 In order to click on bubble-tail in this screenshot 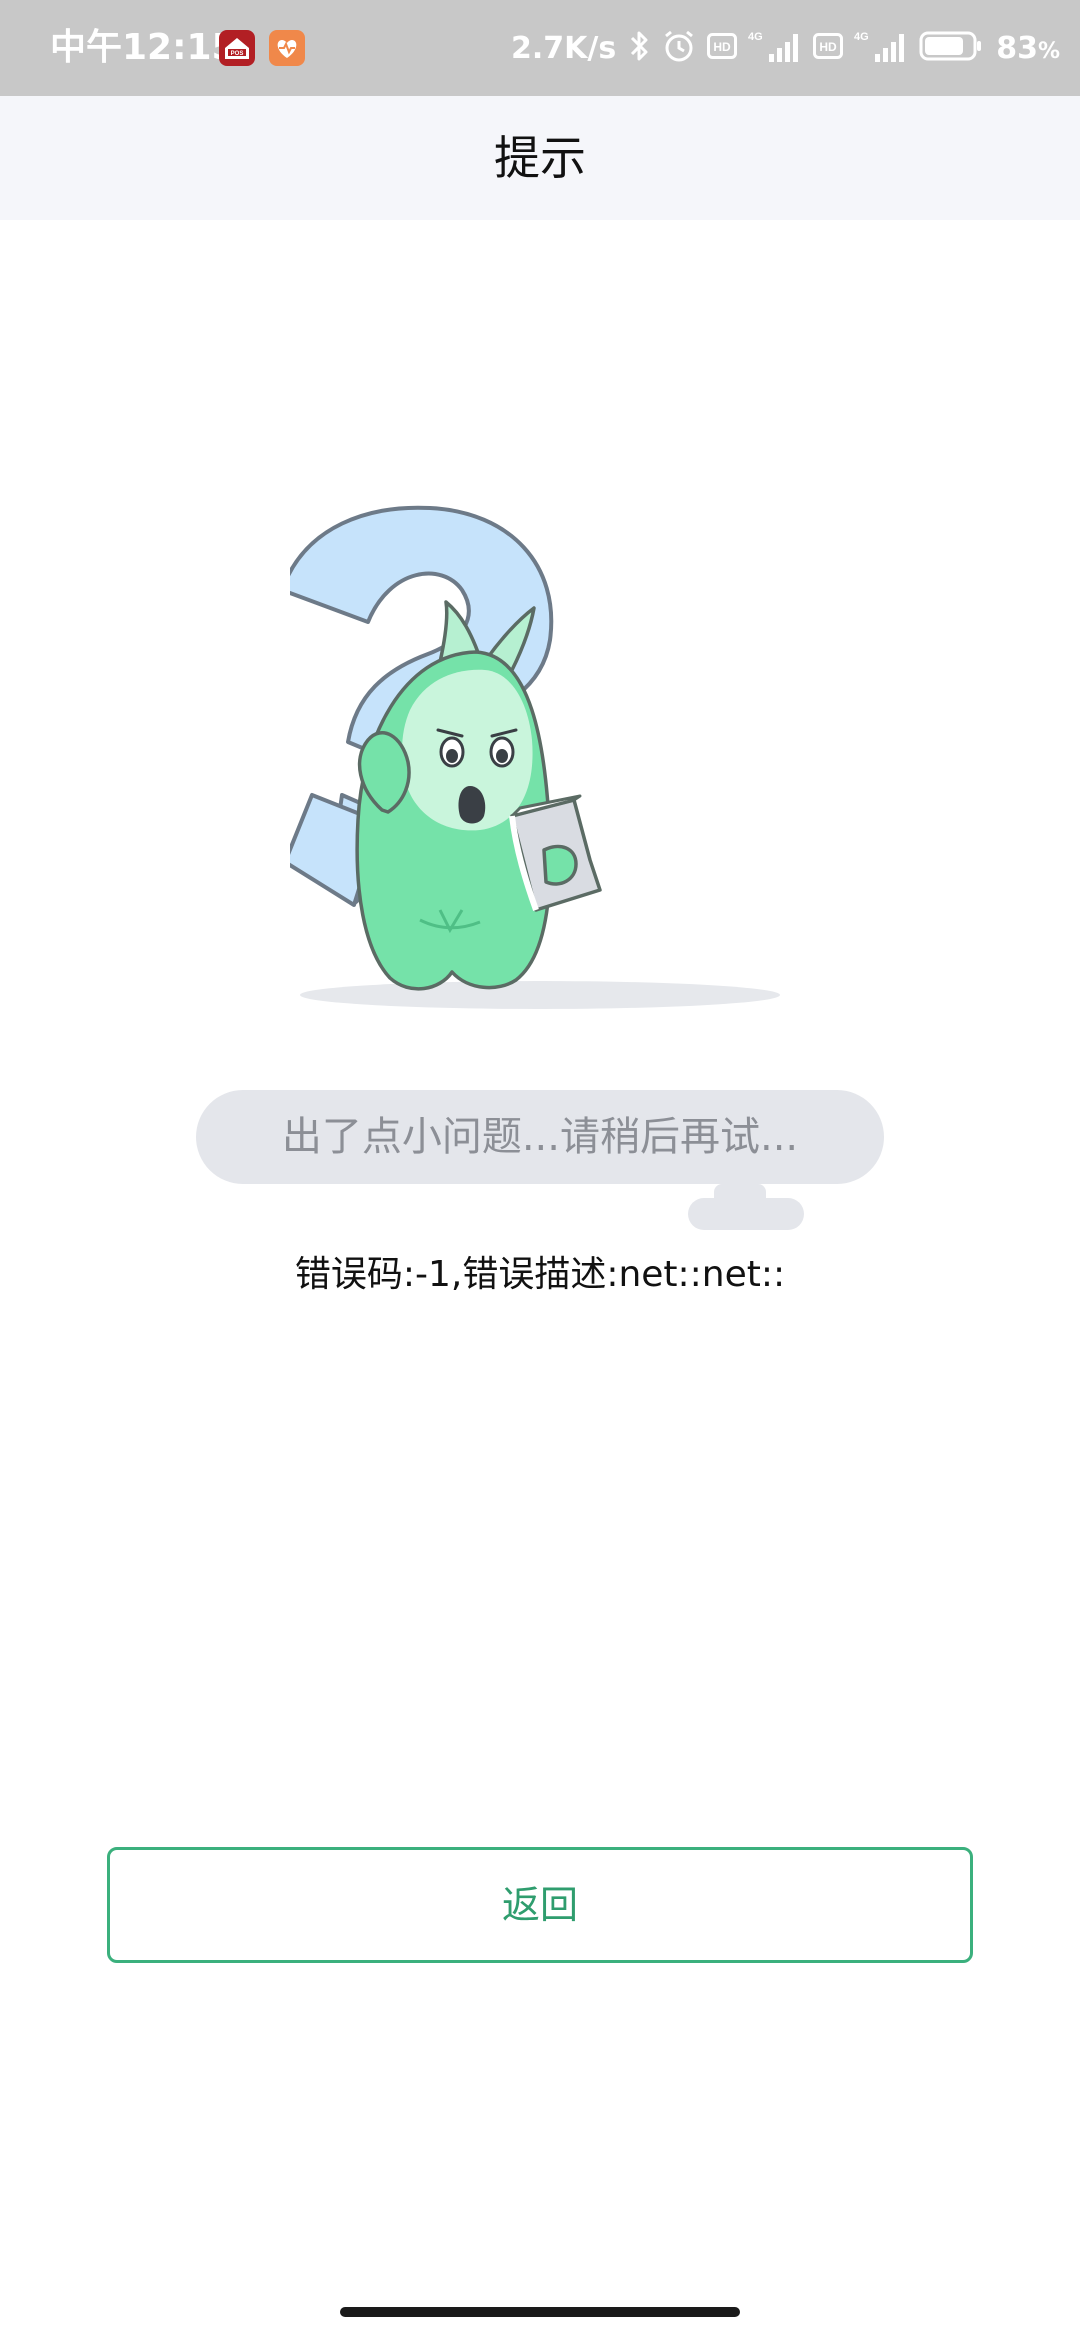, I will do `click(746, 1207)`.